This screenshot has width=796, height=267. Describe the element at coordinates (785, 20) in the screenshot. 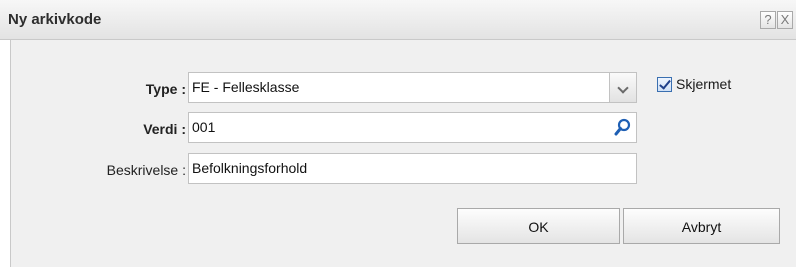

I see `close-button: X` at that location.